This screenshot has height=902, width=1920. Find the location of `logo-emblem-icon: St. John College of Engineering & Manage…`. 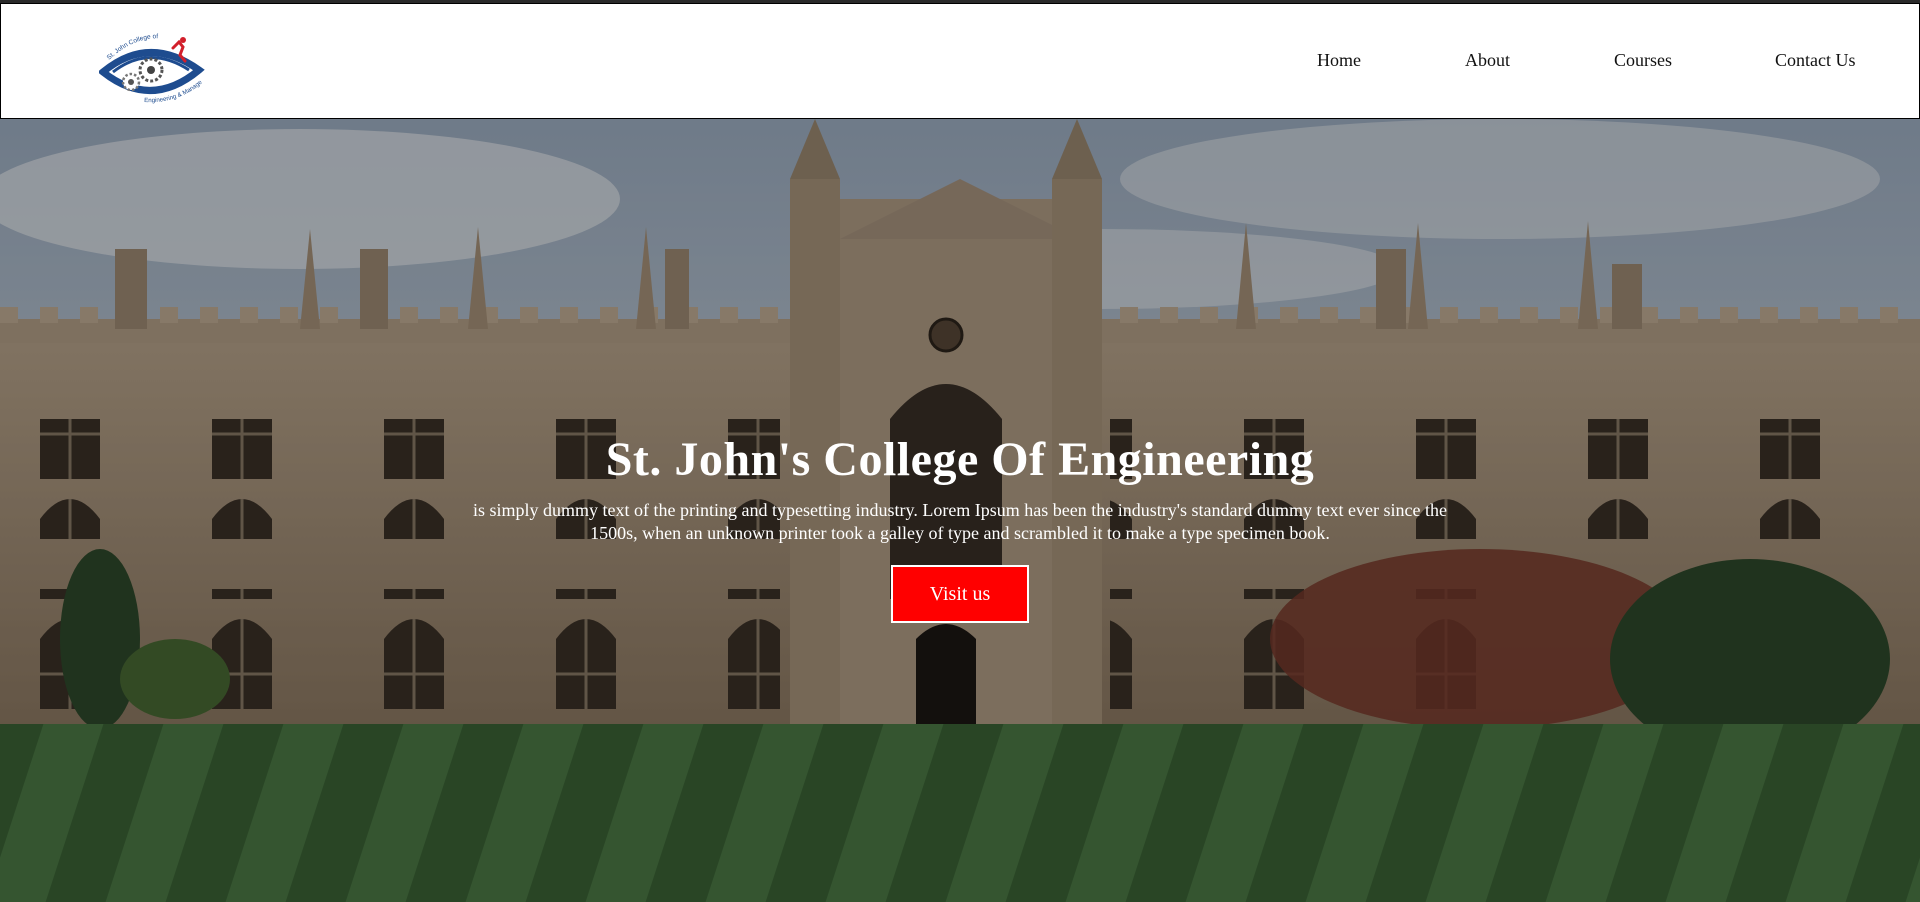

logo-emblem-icon: St. John College of Engineering & Manage… is located at coordinates (150, 64).